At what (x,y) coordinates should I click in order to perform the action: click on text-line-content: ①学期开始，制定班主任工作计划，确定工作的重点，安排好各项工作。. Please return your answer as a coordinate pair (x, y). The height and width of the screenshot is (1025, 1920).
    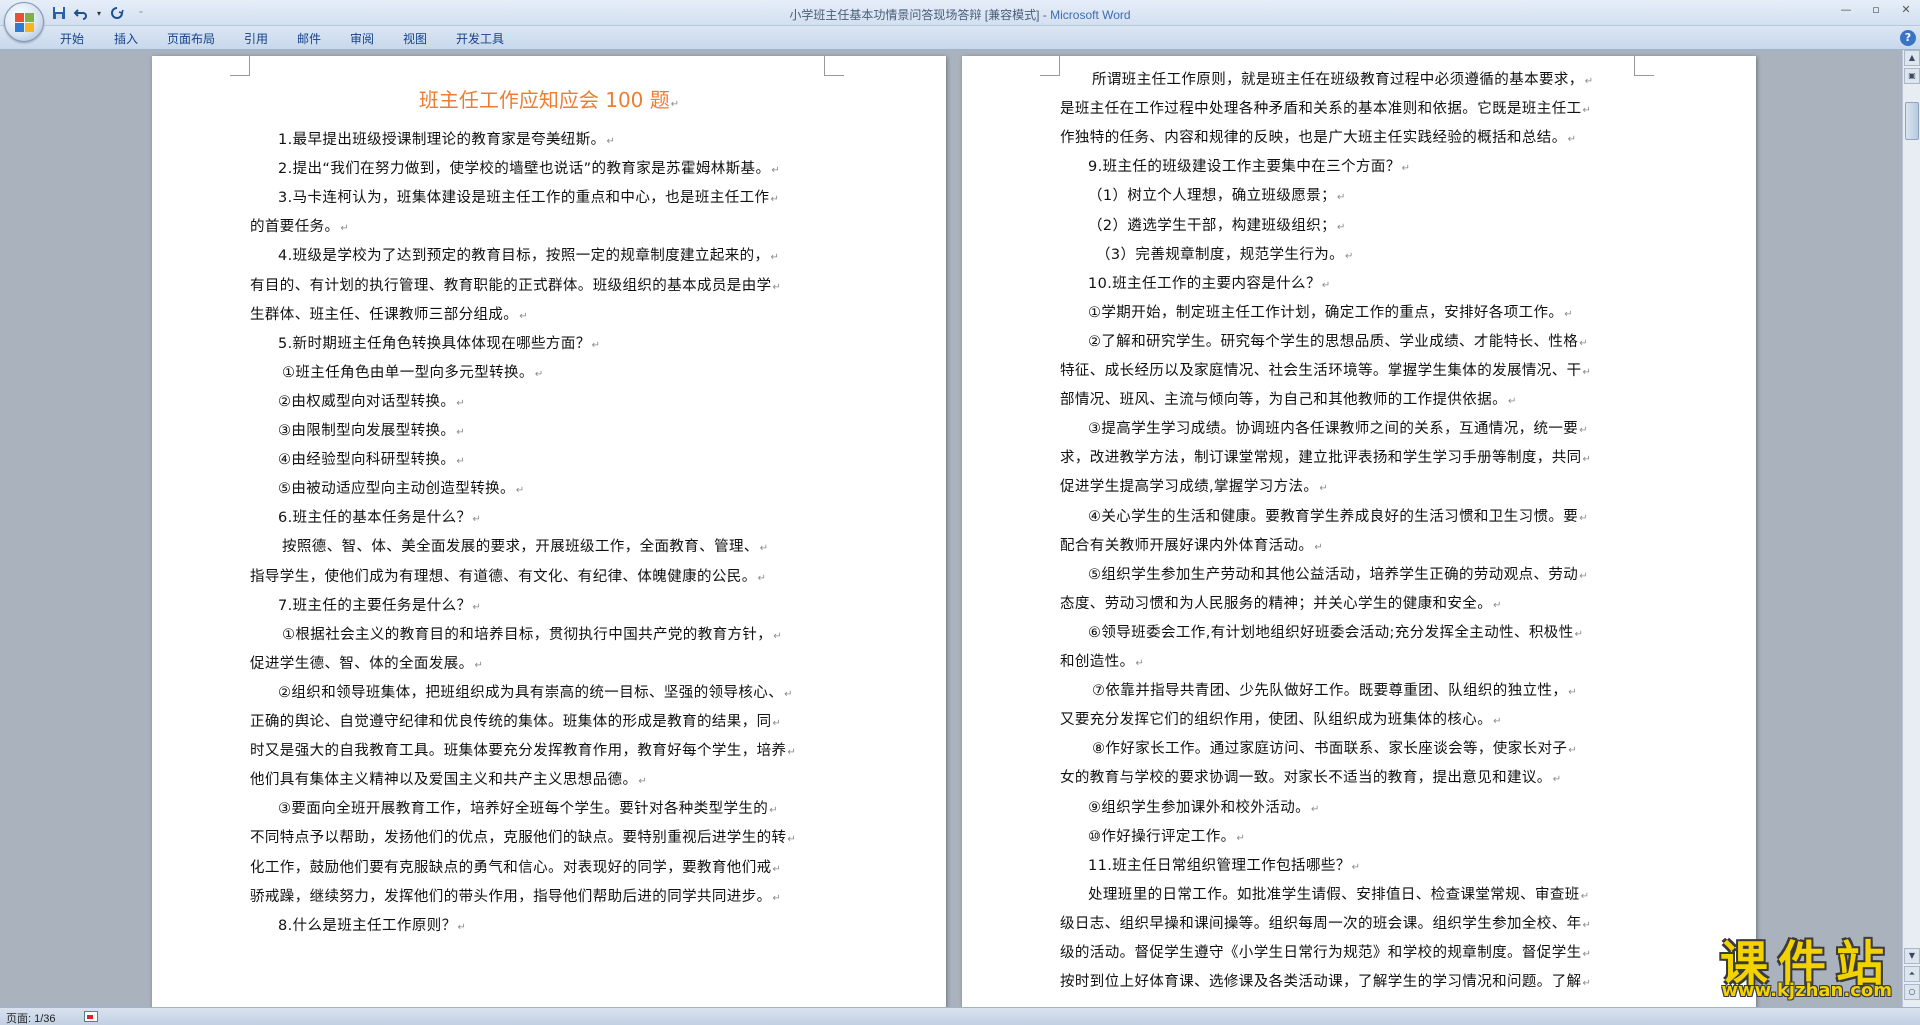
    Looking at the image, I should click on (1326, 312).